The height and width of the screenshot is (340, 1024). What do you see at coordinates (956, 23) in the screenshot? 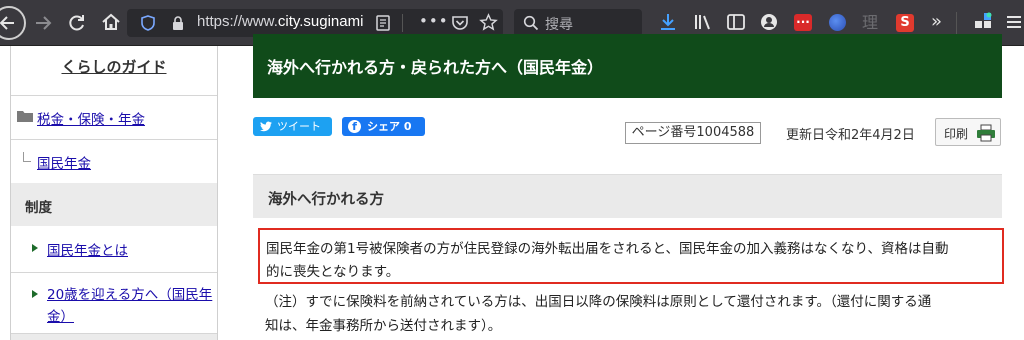
I see `toolbar-divider` at bounding box center [956, 23].